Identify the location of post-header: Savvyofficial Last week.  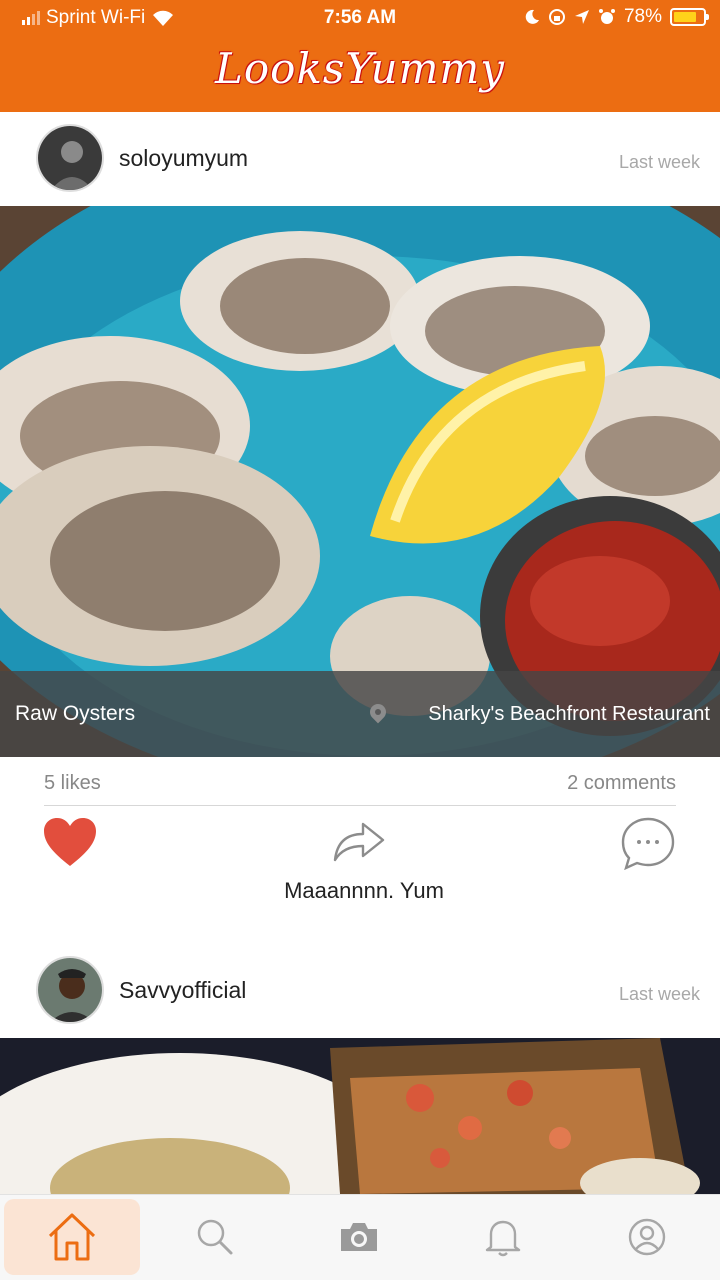
(360, 991).